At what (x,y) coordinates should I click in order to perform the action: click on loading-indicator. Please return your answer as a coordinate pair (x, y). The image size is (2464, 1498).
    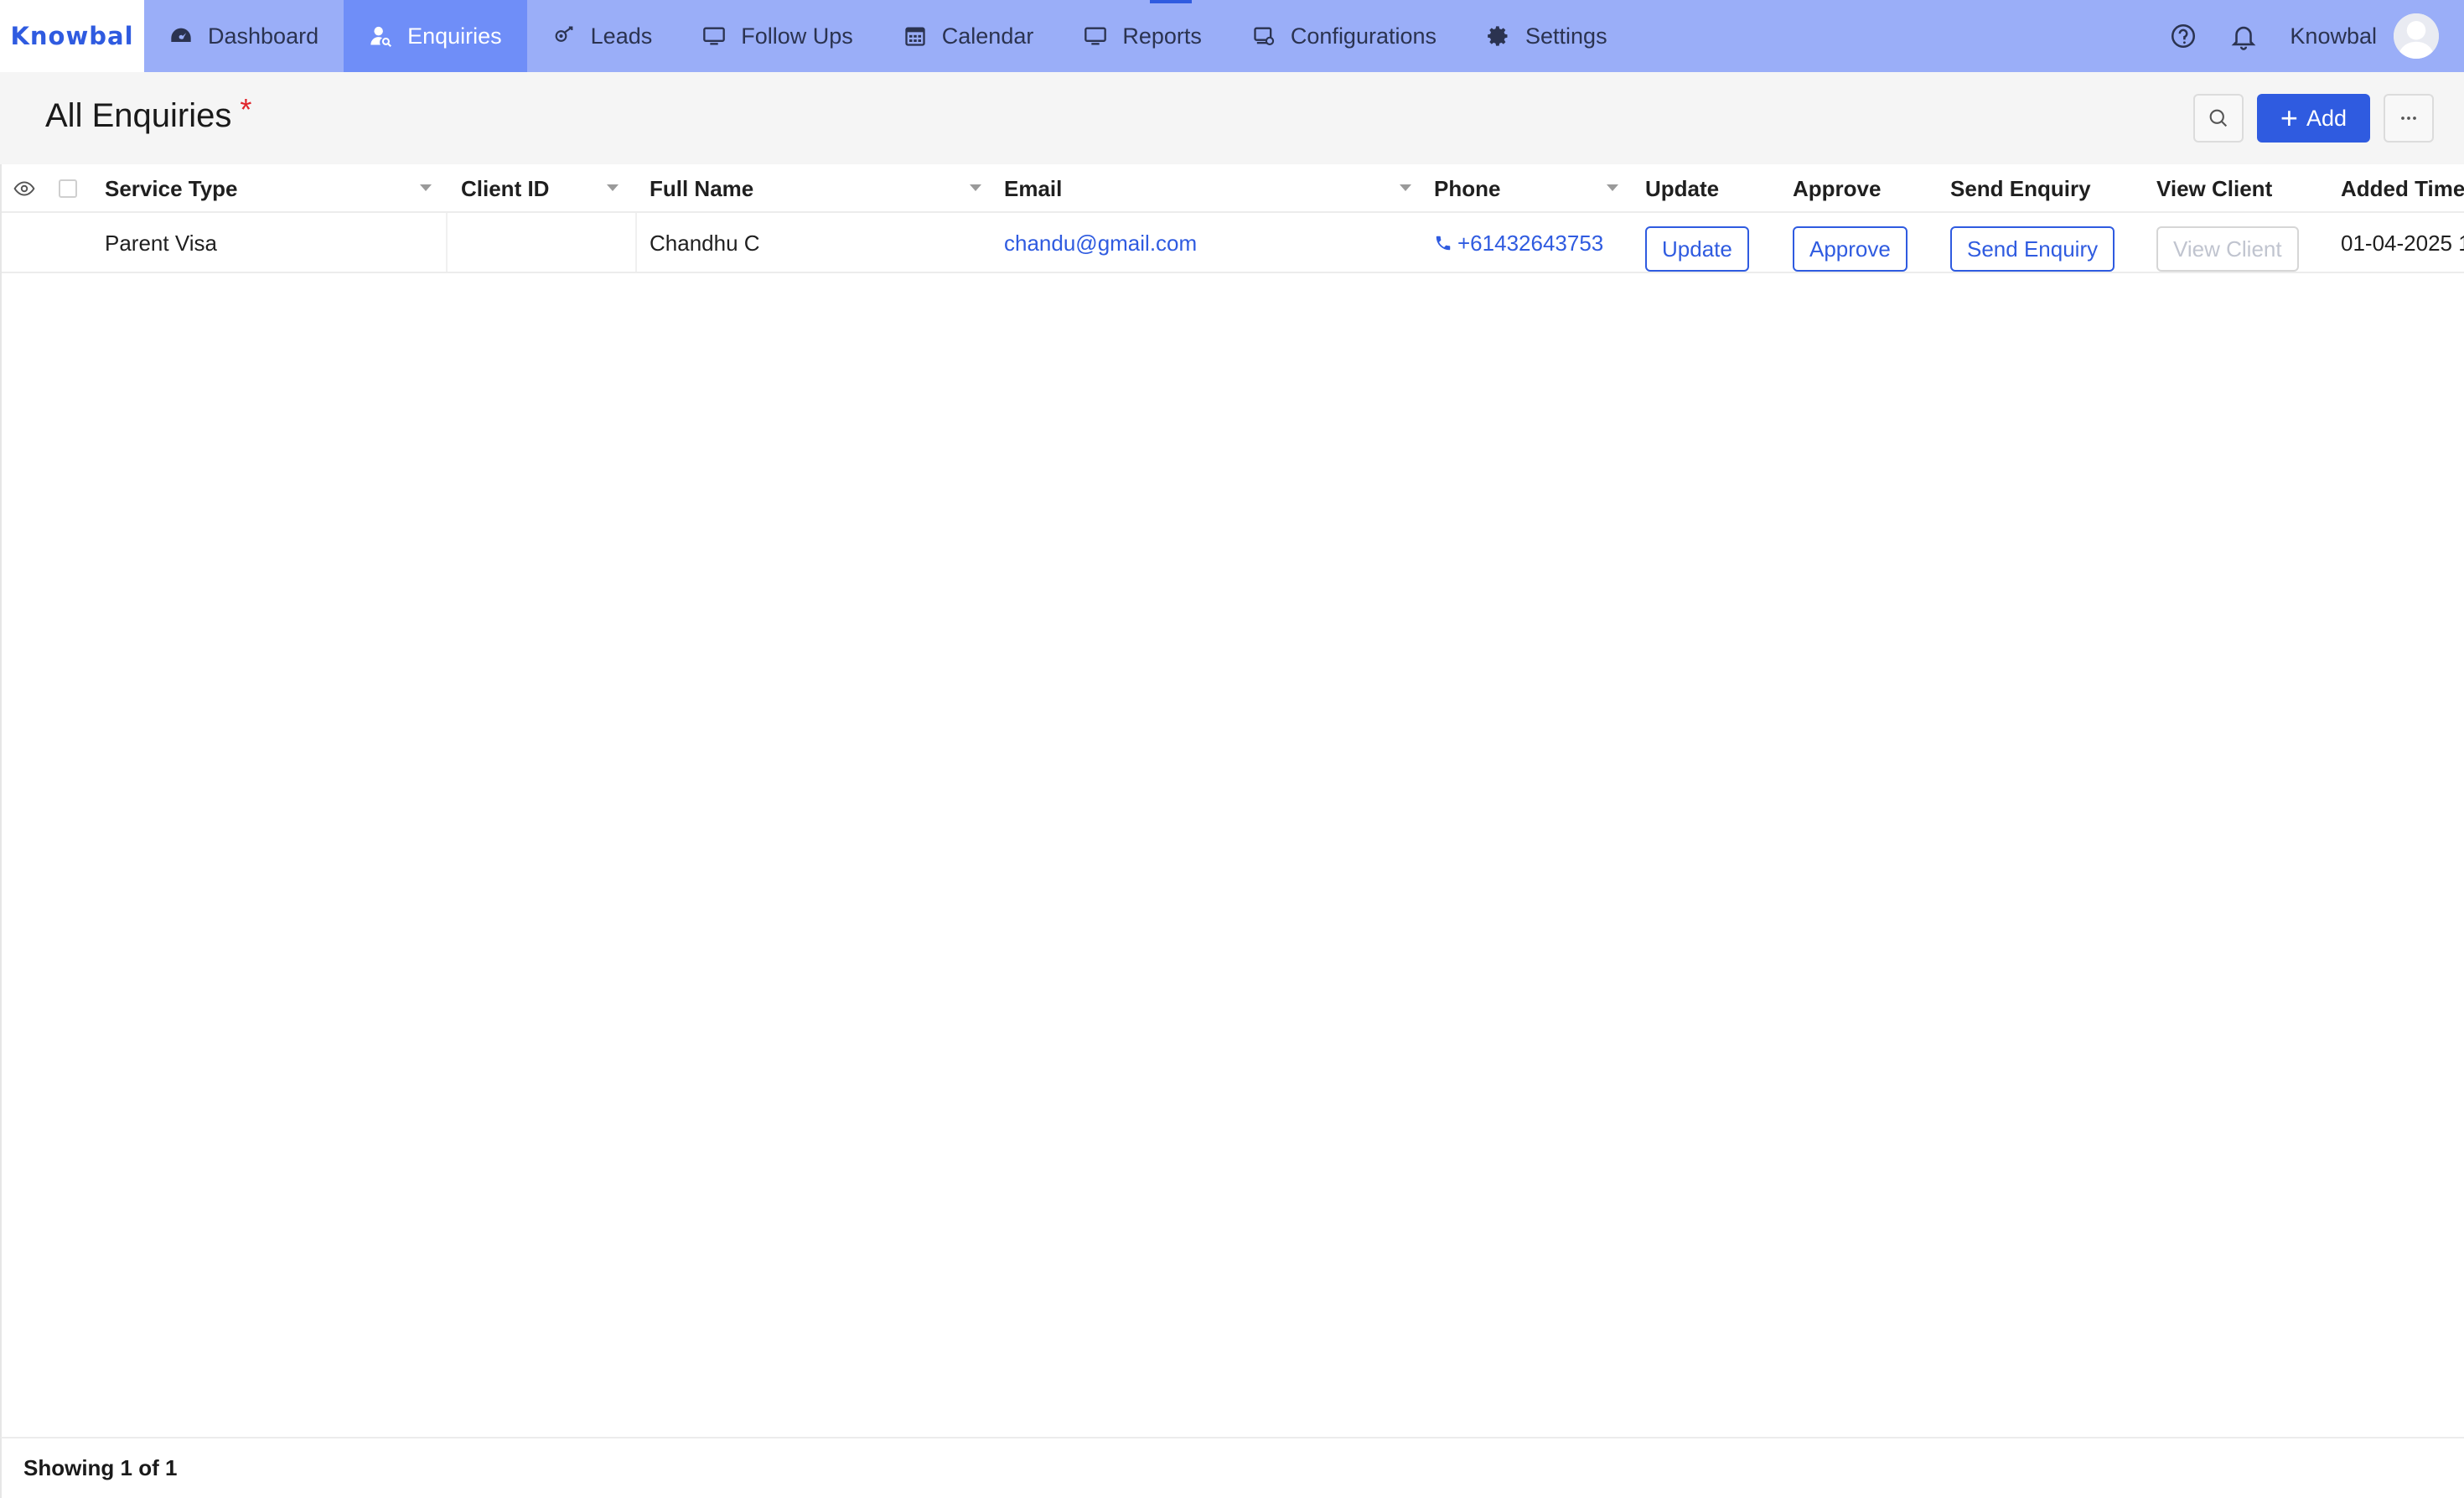
    Looking at the image, I should click on (1171, 2).